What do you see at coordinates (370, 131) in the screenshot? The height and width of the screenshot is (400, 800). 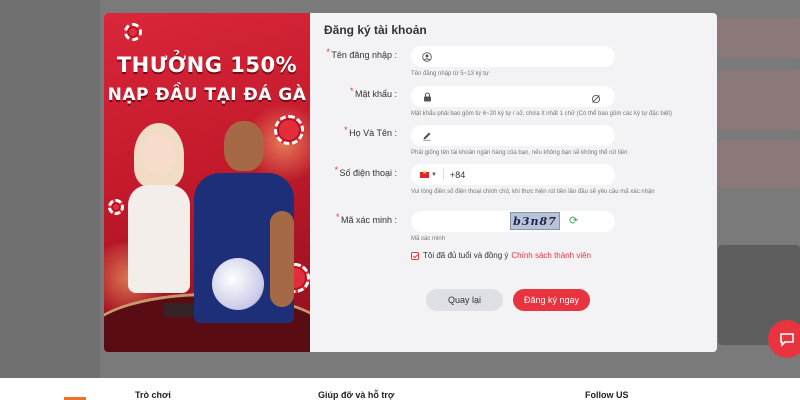 I see `fullname-label: * Họ Và Tên :` at bounding box center [370, 131].